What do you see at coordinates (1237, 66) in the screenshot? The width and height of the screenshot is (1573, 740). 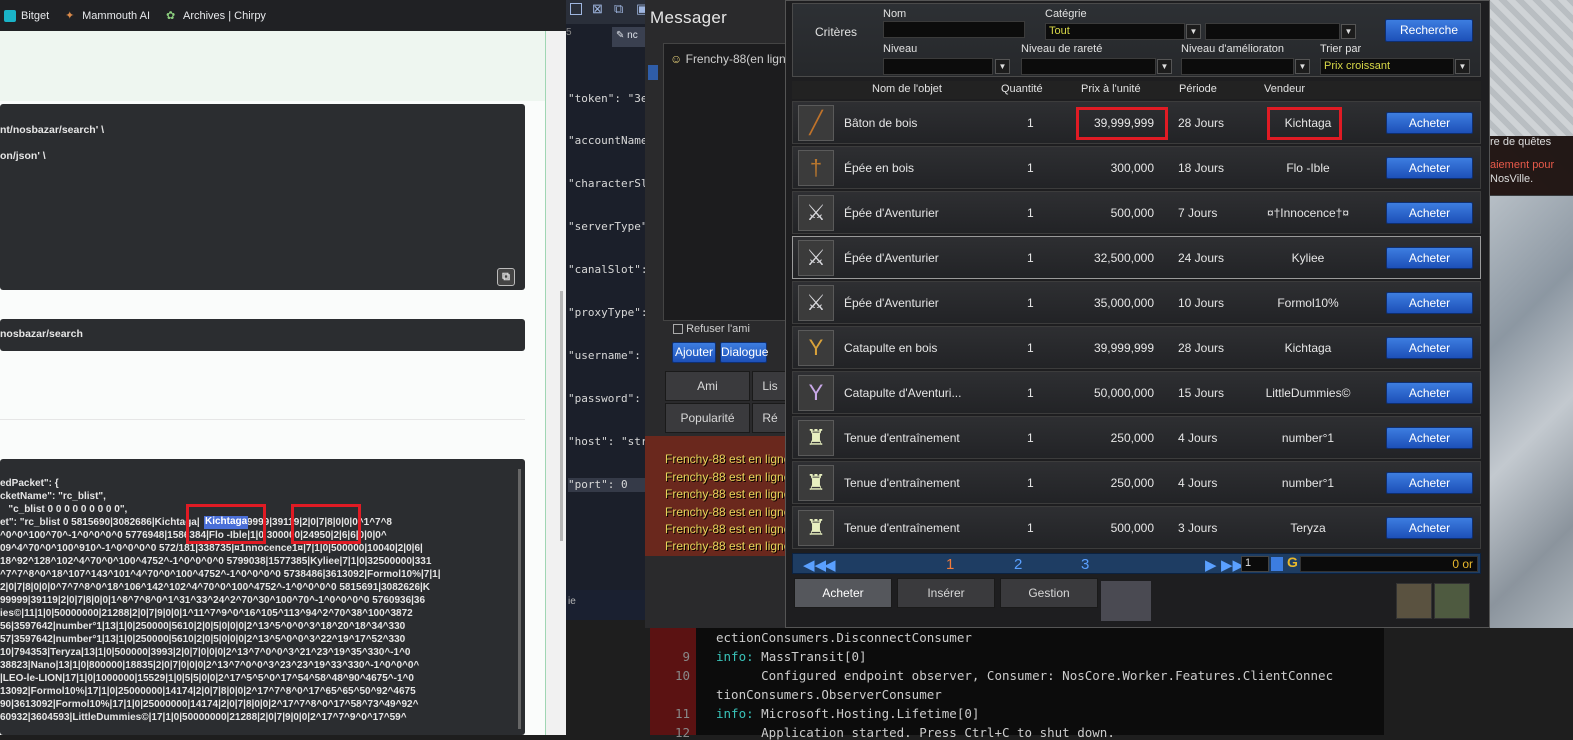 I see `upgrade-select` at bounding box center [1237, 66].